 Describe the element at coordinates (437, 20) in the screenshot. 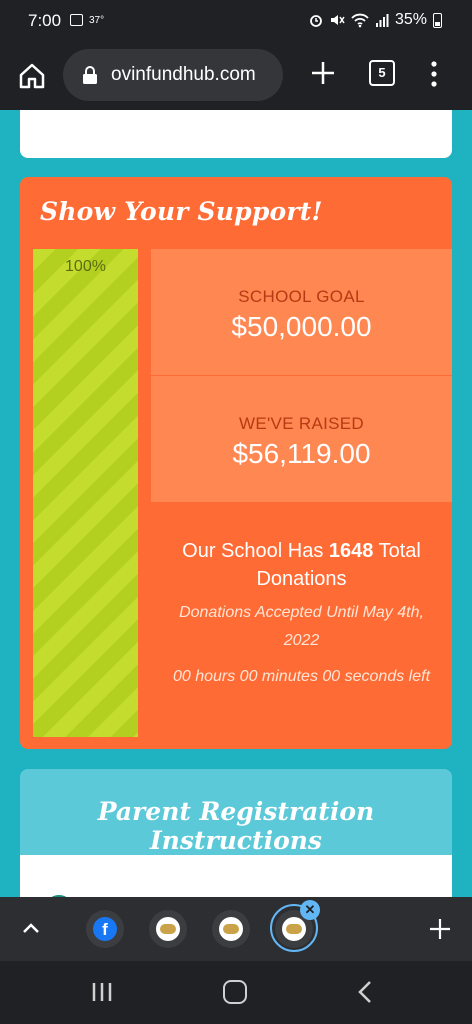

I see `battery-icon` at that location.